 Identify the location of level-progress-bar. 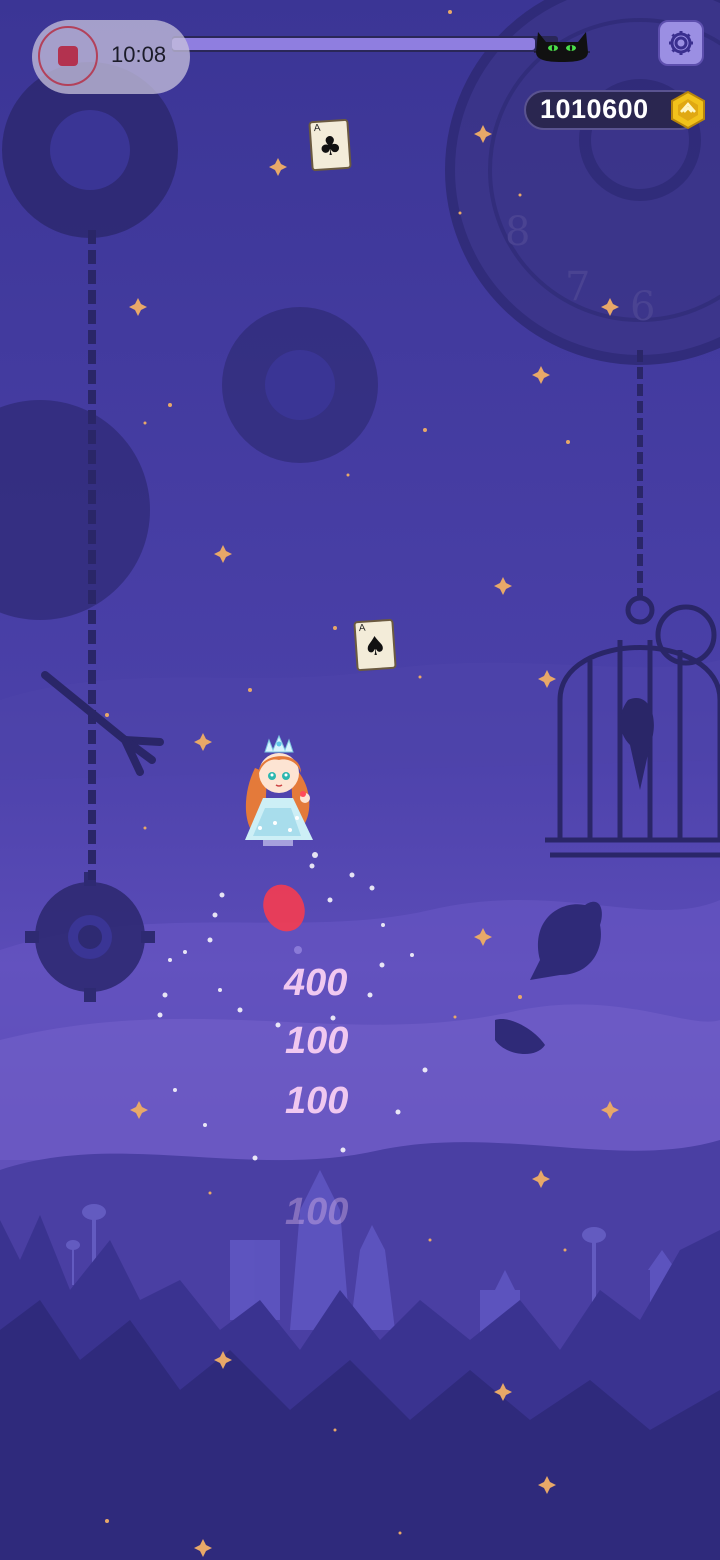
(365, 44).